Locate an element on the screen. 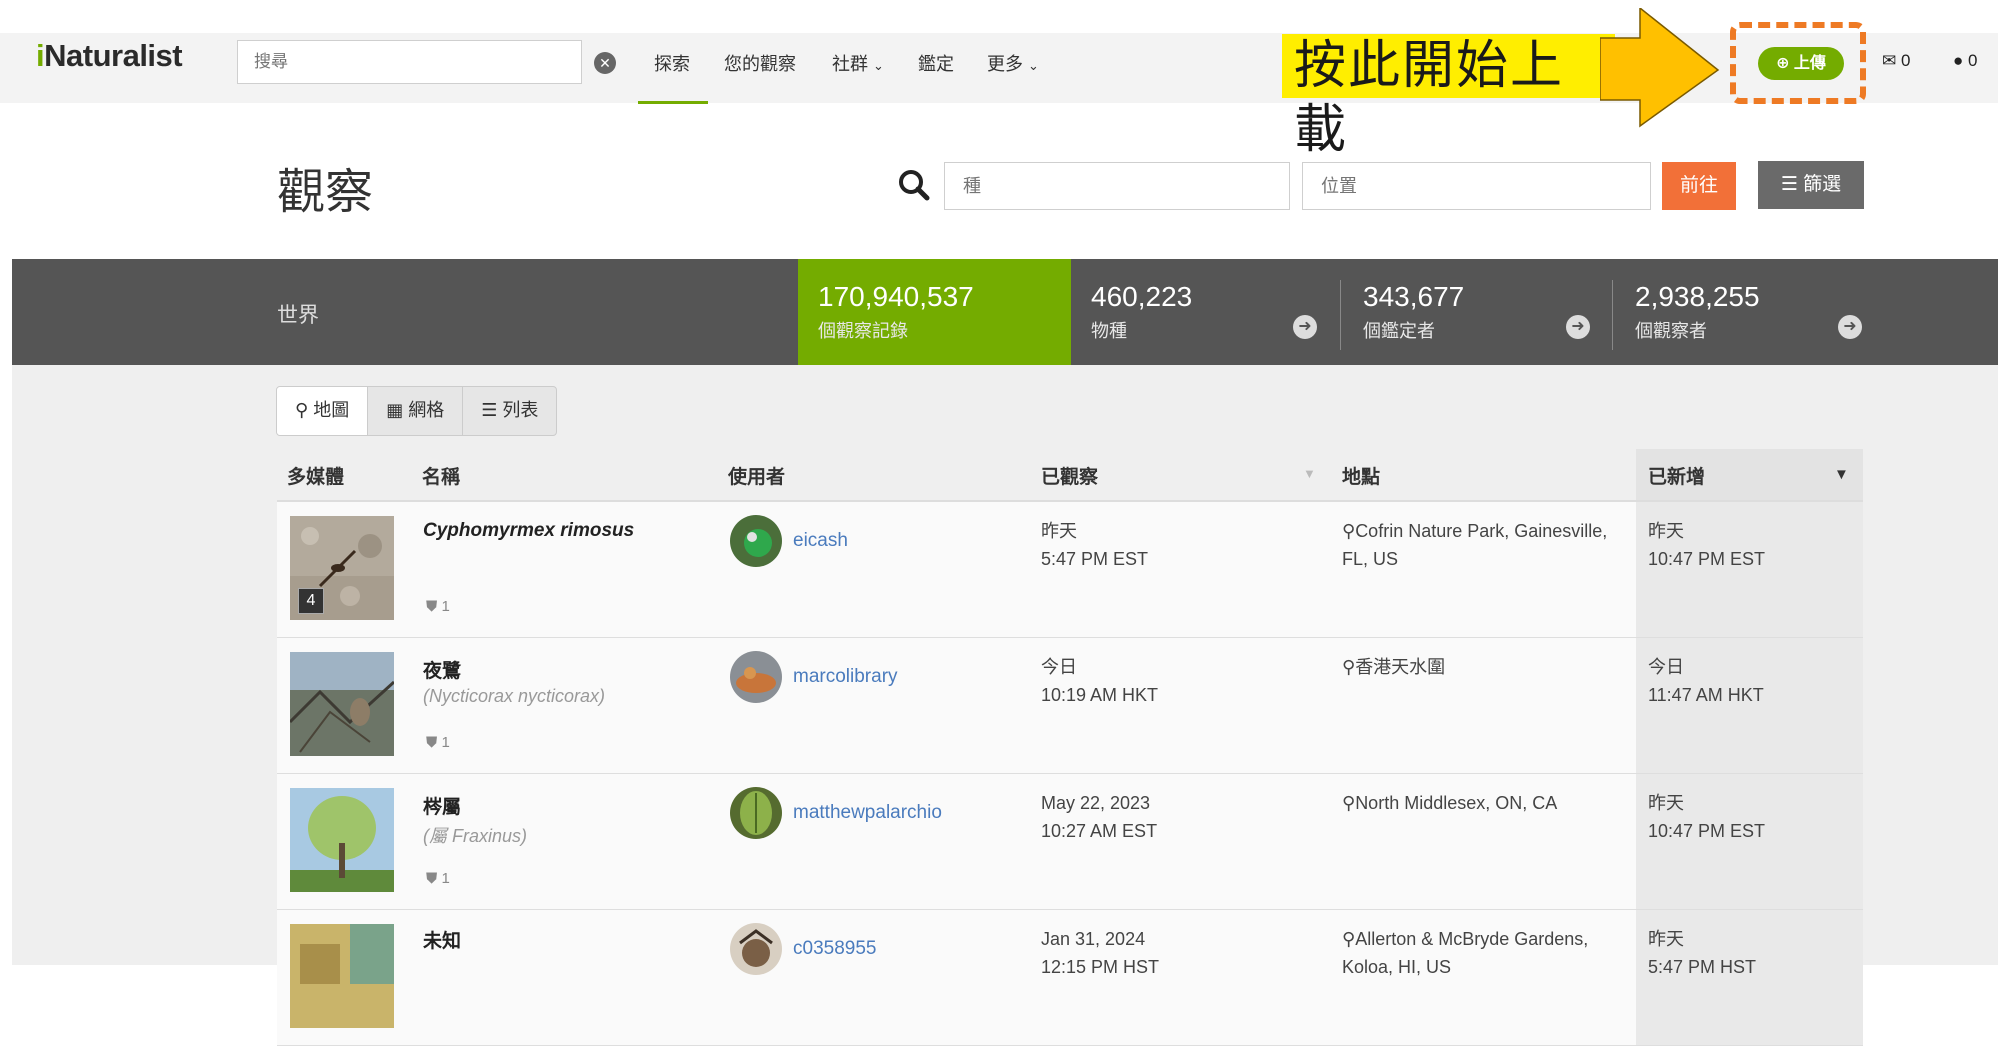 The image size is (1998, 1046). nav-active-indicator is located at coordinates (673, 102).